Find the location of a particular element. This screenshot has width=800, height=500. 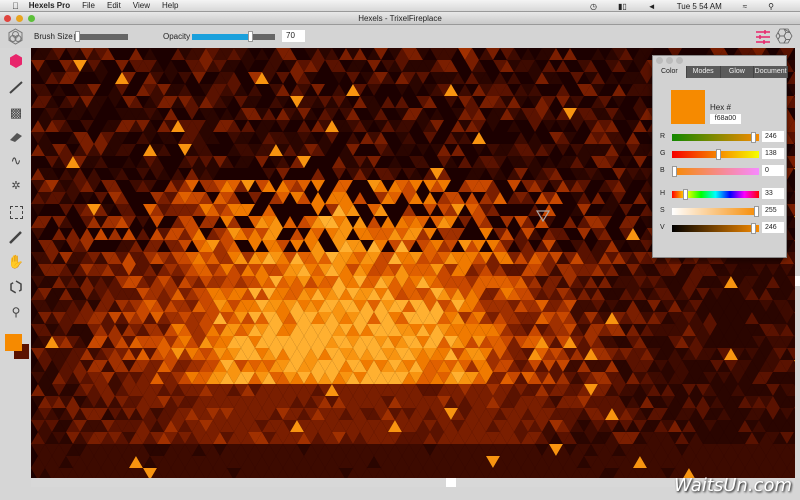

channel-value-input: 138 is located at coordinates (773, 153).